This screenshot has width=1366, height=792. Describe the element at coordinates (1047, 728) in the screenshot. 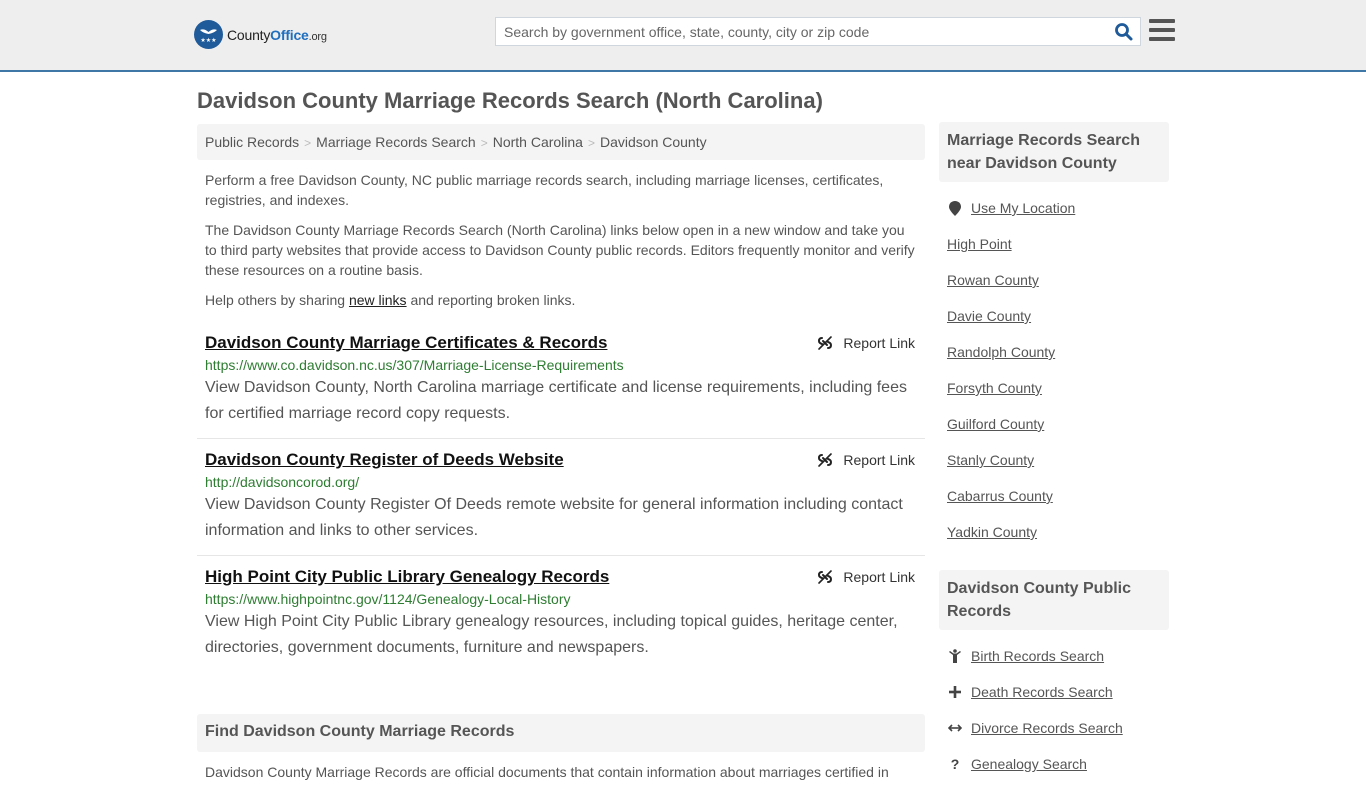

I see `divorce-records-link: Divorce Records Search` at that location.